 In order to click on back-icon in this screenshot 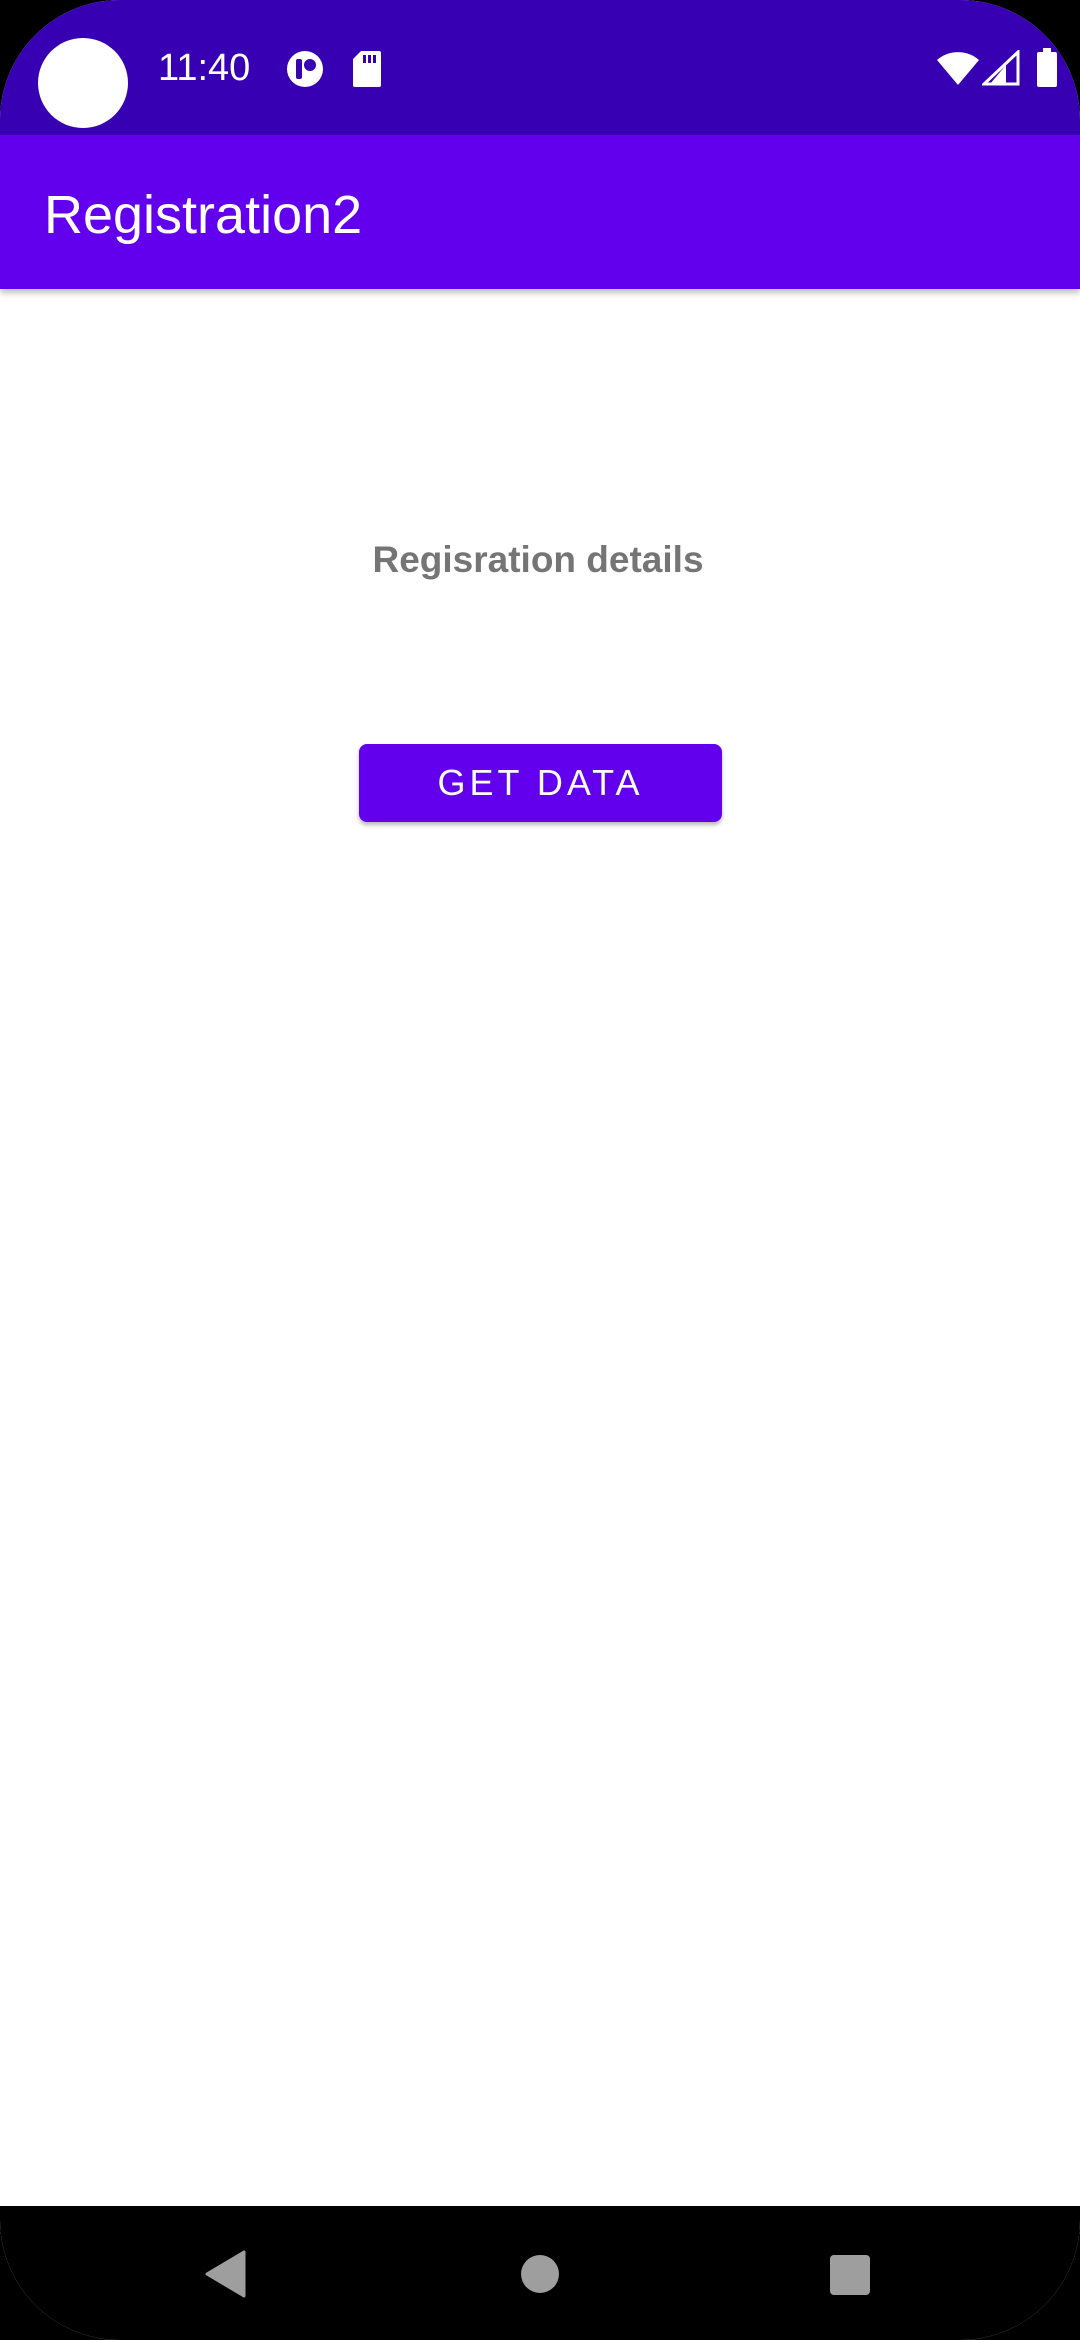, I will do `click(226, 2274)`.